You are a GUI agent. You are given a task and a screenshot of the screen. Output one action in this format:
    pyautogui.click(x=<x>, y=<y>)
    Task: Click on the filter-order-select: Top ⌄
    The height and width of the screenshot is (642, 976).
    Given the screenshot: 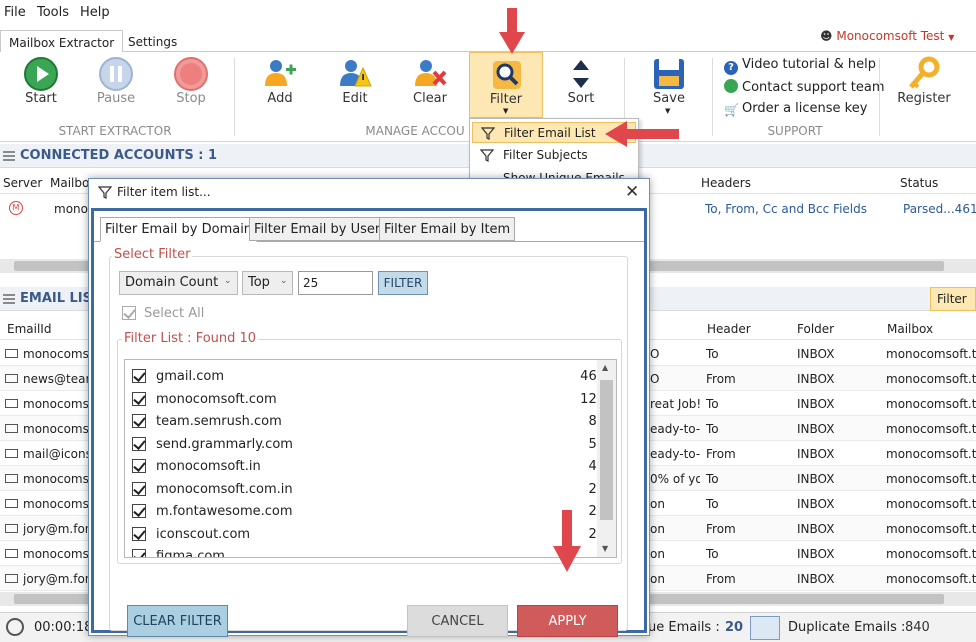 What is the action you would take?
    pyautogui.click(x=267, y=283)
    